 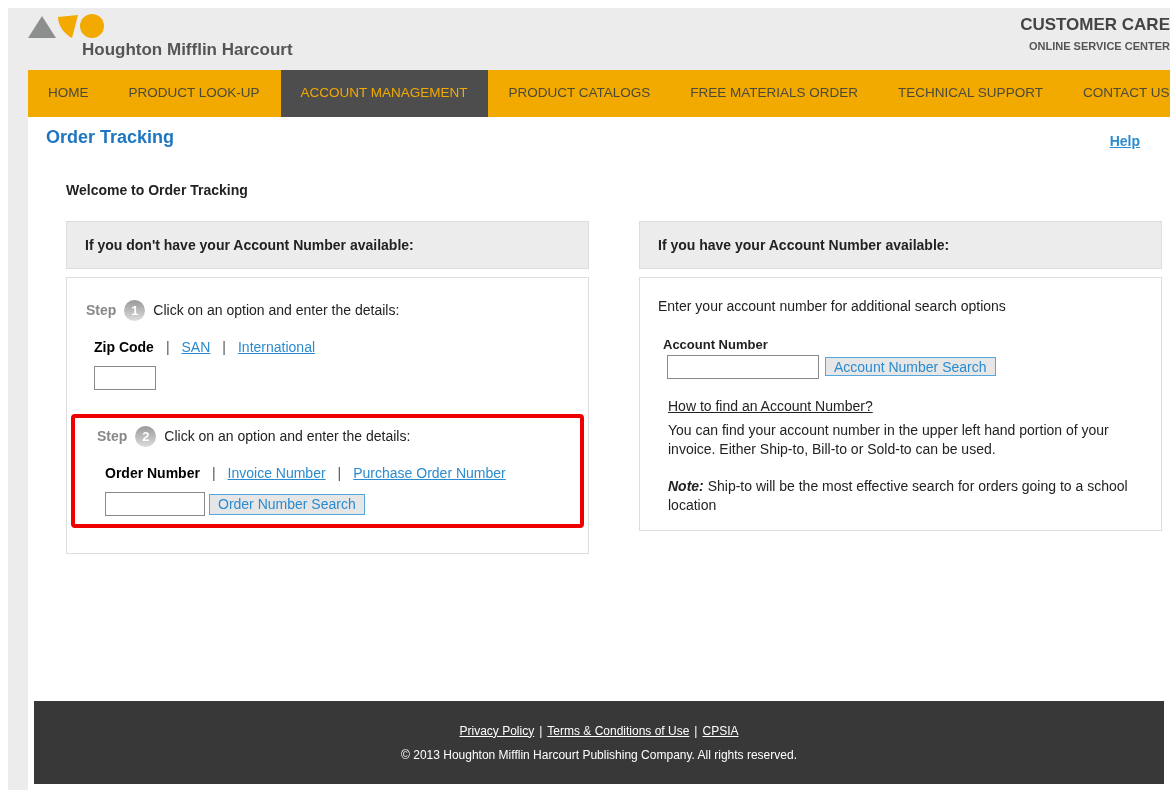 What do you see at coordinates (599, 755) in the screenshot?
I see `copyright-text: © 2013 Houghton Mifflin Harcourt Publishing Company. All rights reserved.` at bounding box center [599, 755].